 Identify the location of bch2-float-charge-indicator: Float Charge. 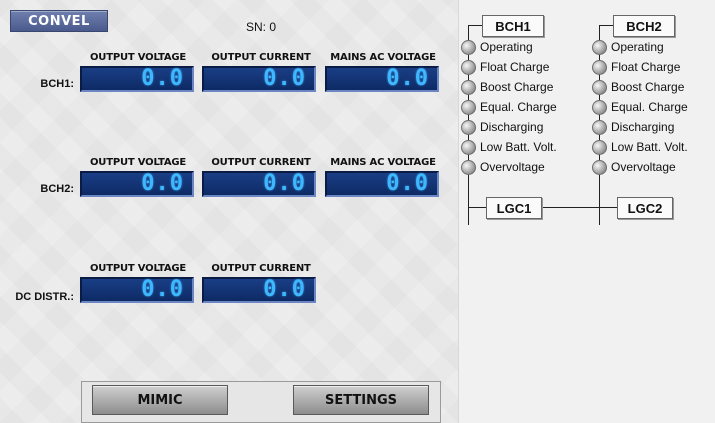
(636, 67).